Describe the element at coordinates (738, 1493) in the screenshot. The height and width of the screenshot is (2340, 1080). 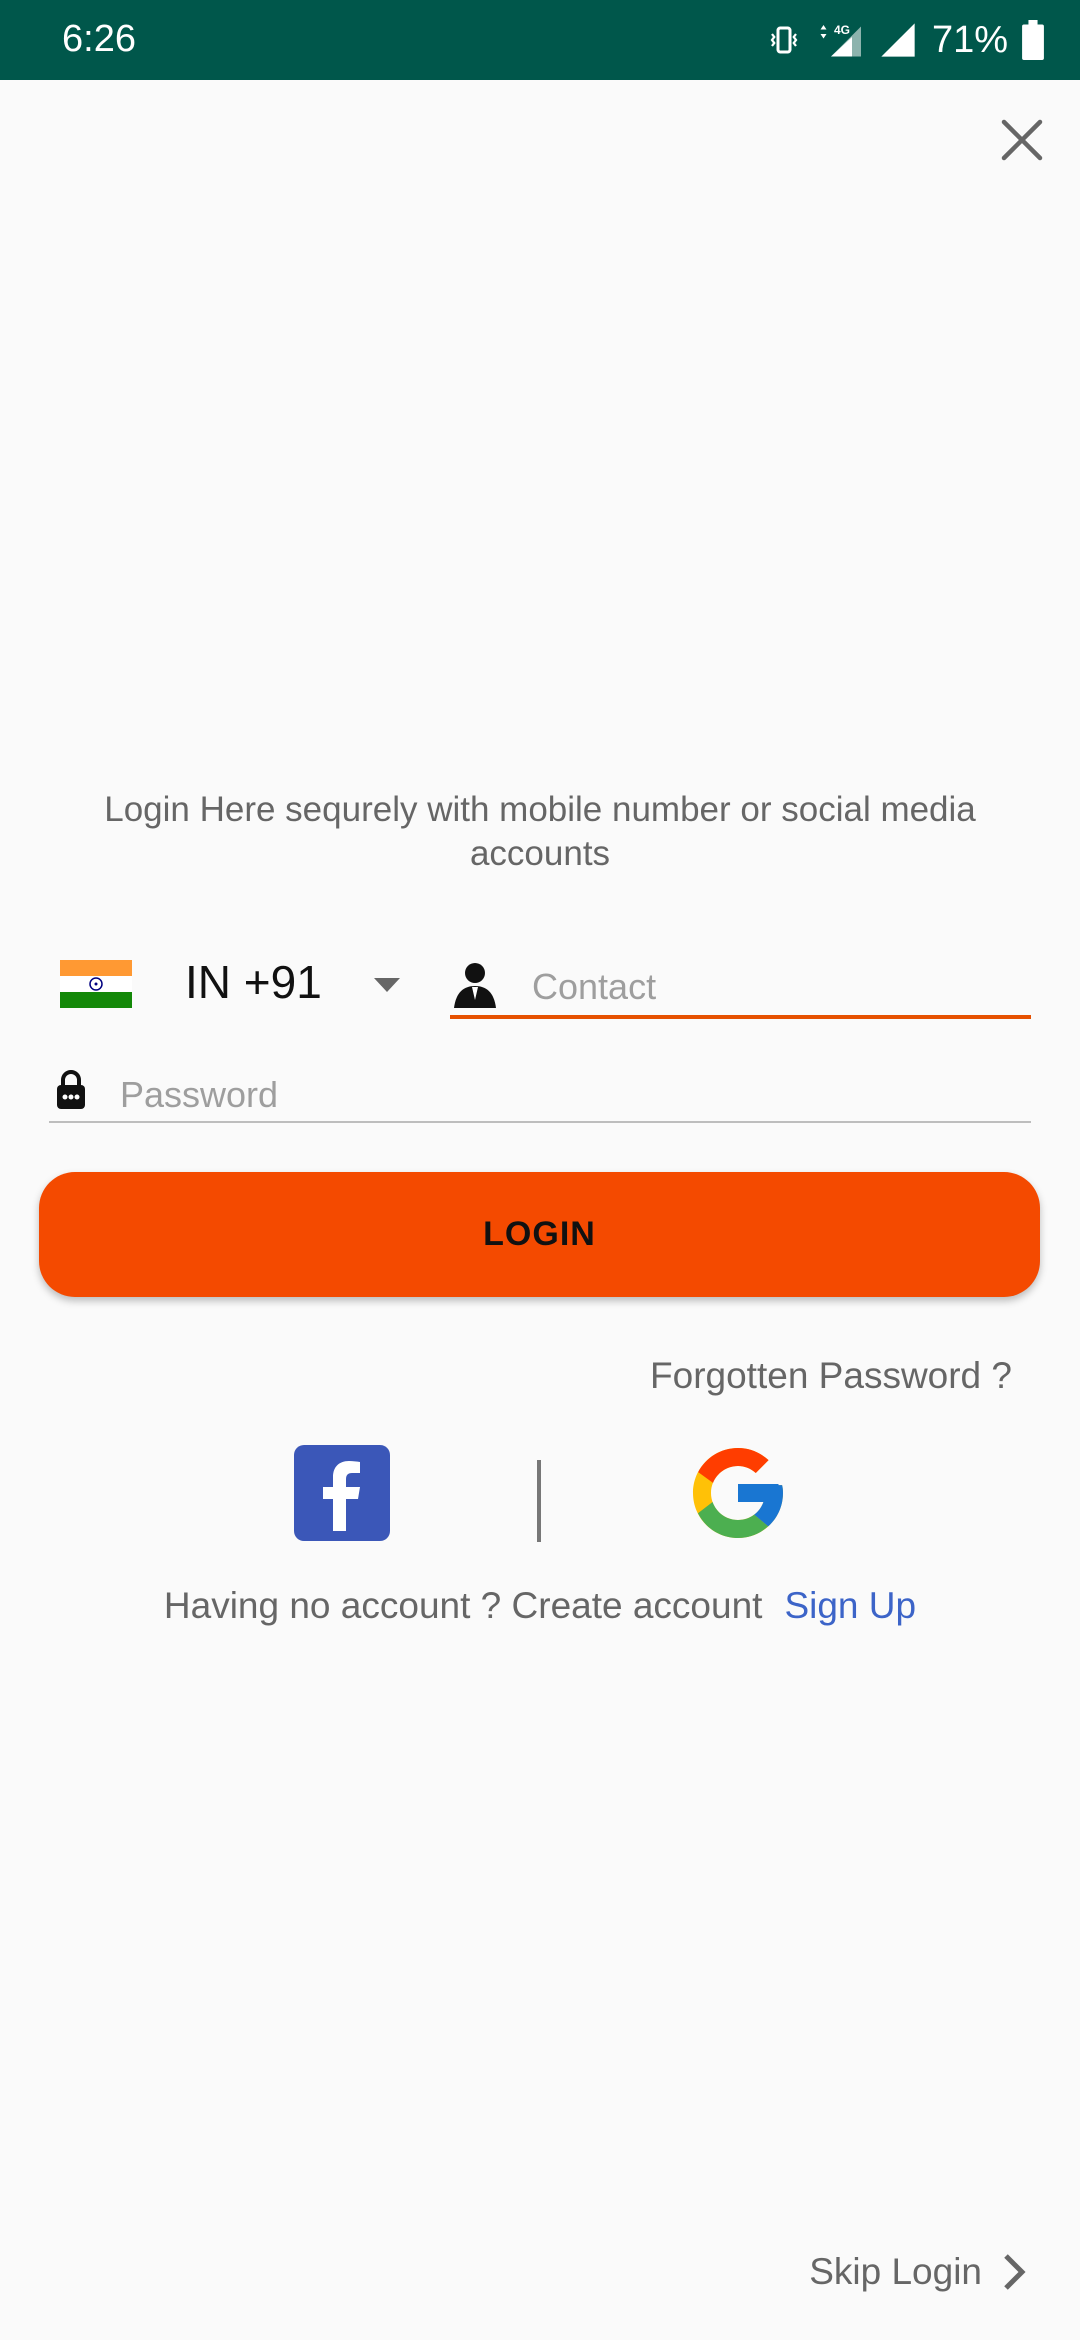
I see `google-icon` at that location.